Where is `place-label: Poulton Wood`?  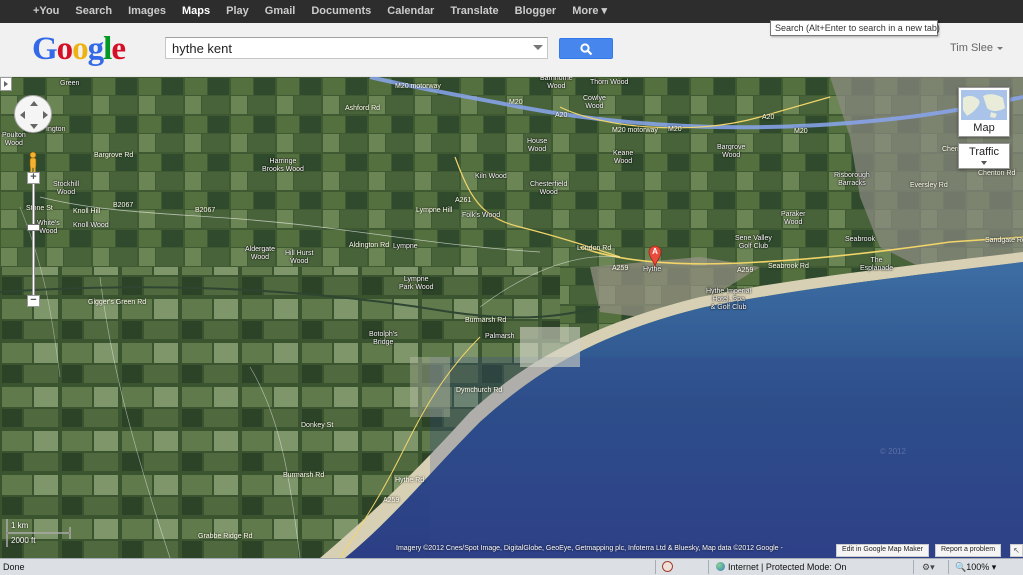
place-label: Poulton Wood is located at coordinates (14, 139).